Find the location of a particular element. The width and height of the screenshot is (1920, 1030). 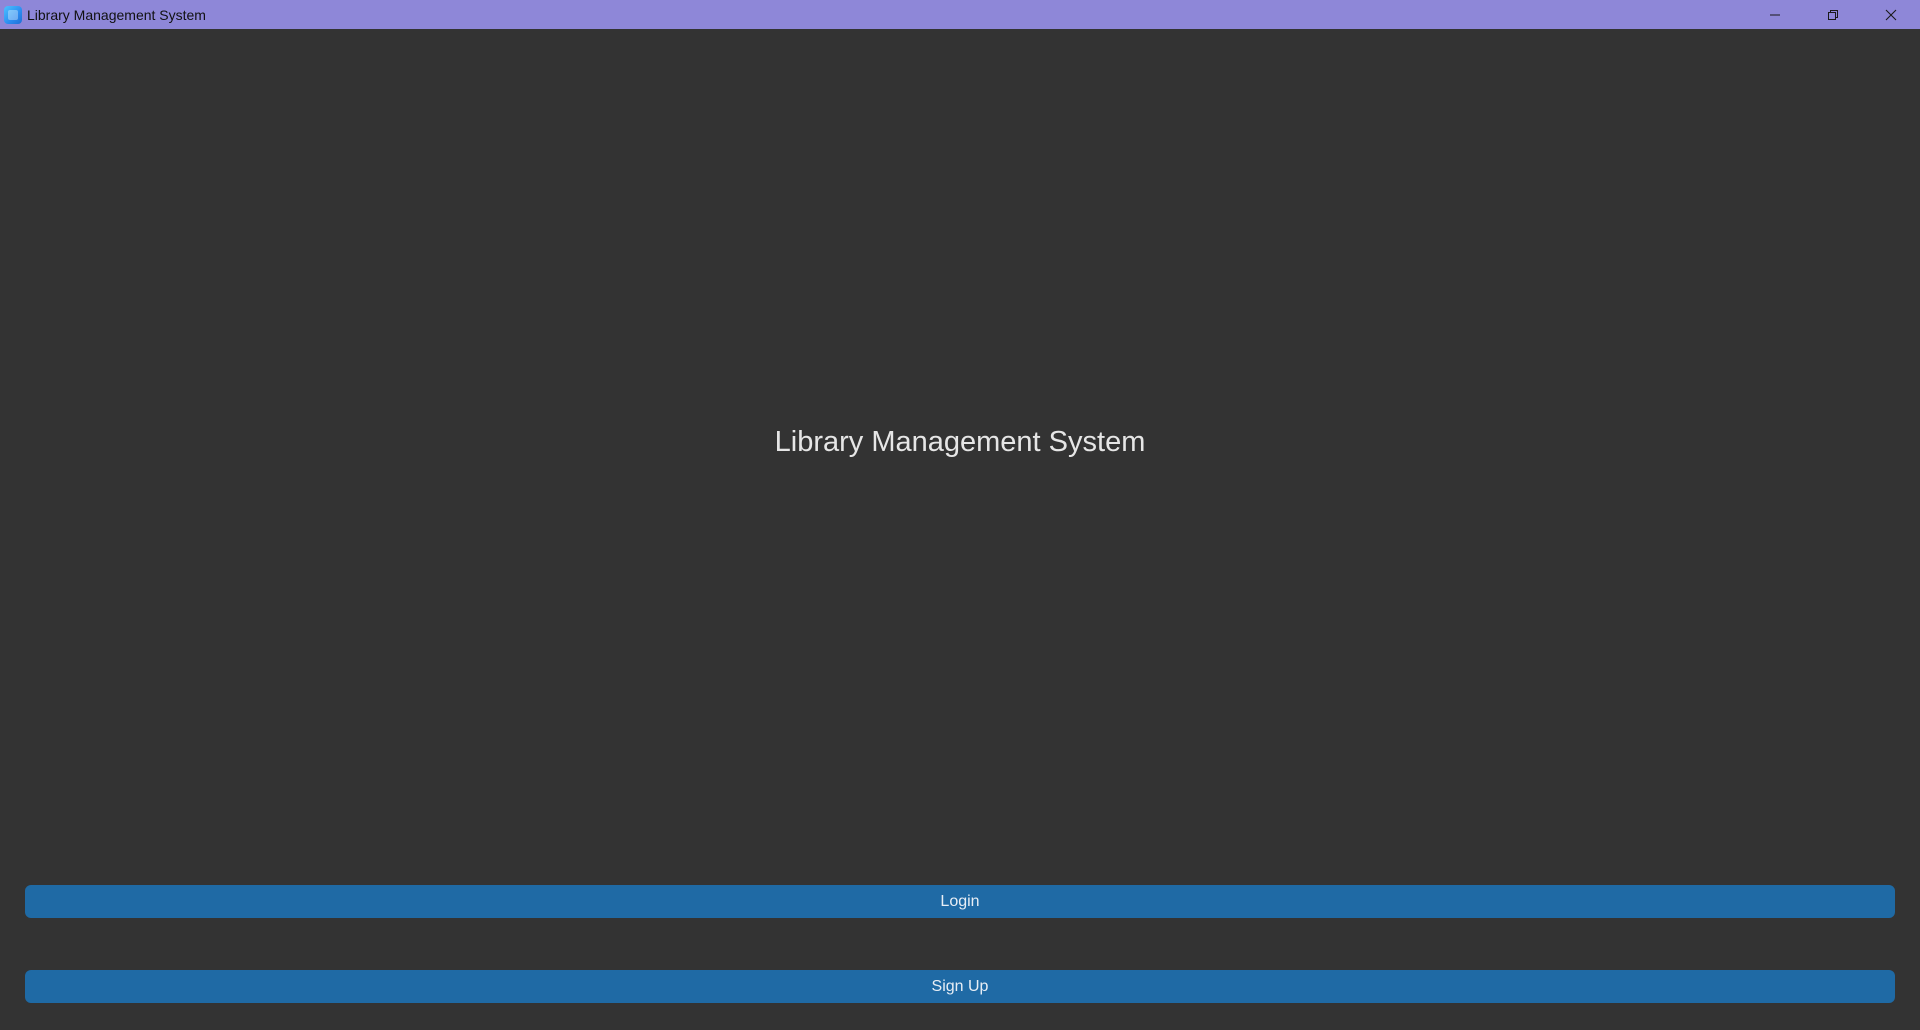

sign-up-button: Sign Up is located at coordinates (960, 986).